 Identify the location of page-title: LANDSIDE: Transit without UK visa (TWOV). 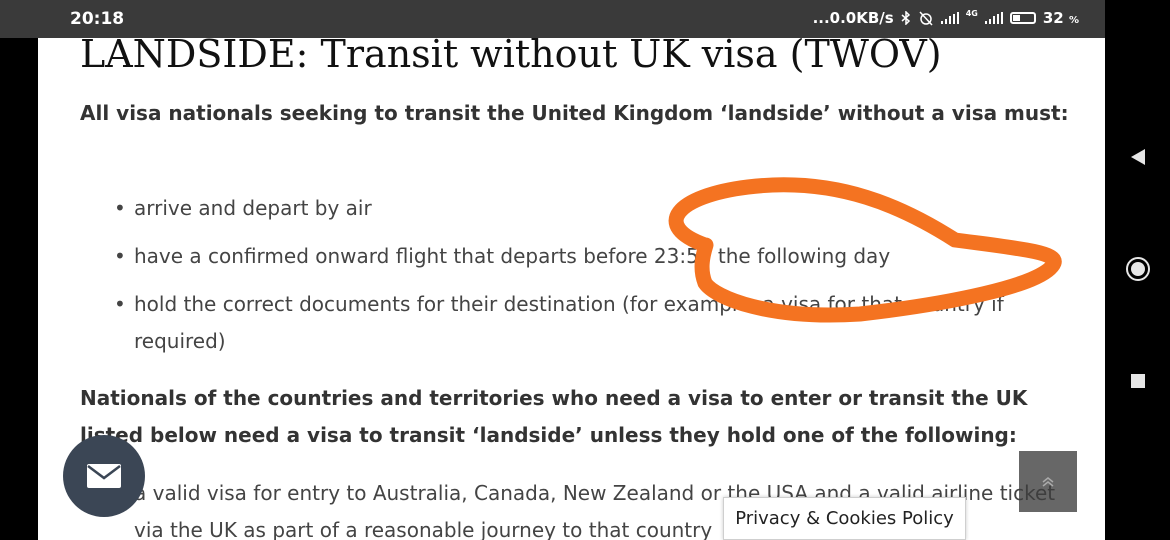
(511, 57).